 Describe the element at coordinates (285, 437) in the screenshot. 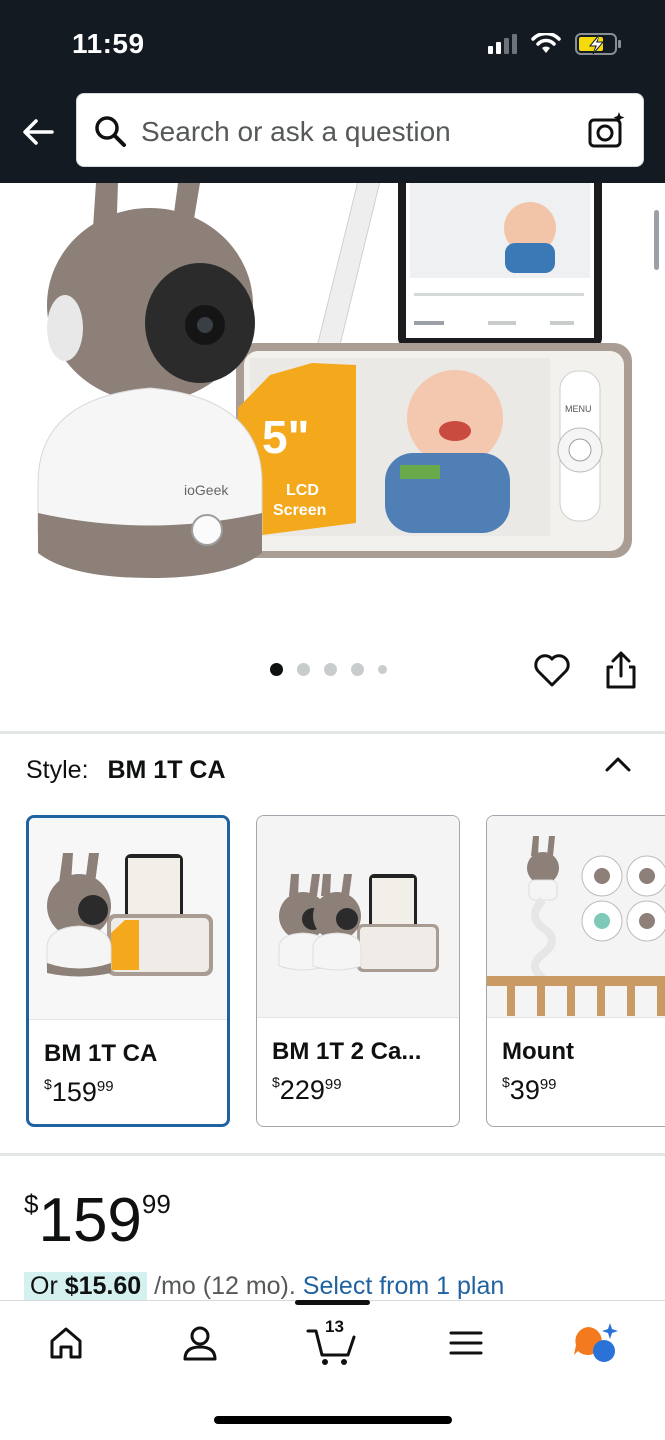

I see `svg-text: 5"` at that location.